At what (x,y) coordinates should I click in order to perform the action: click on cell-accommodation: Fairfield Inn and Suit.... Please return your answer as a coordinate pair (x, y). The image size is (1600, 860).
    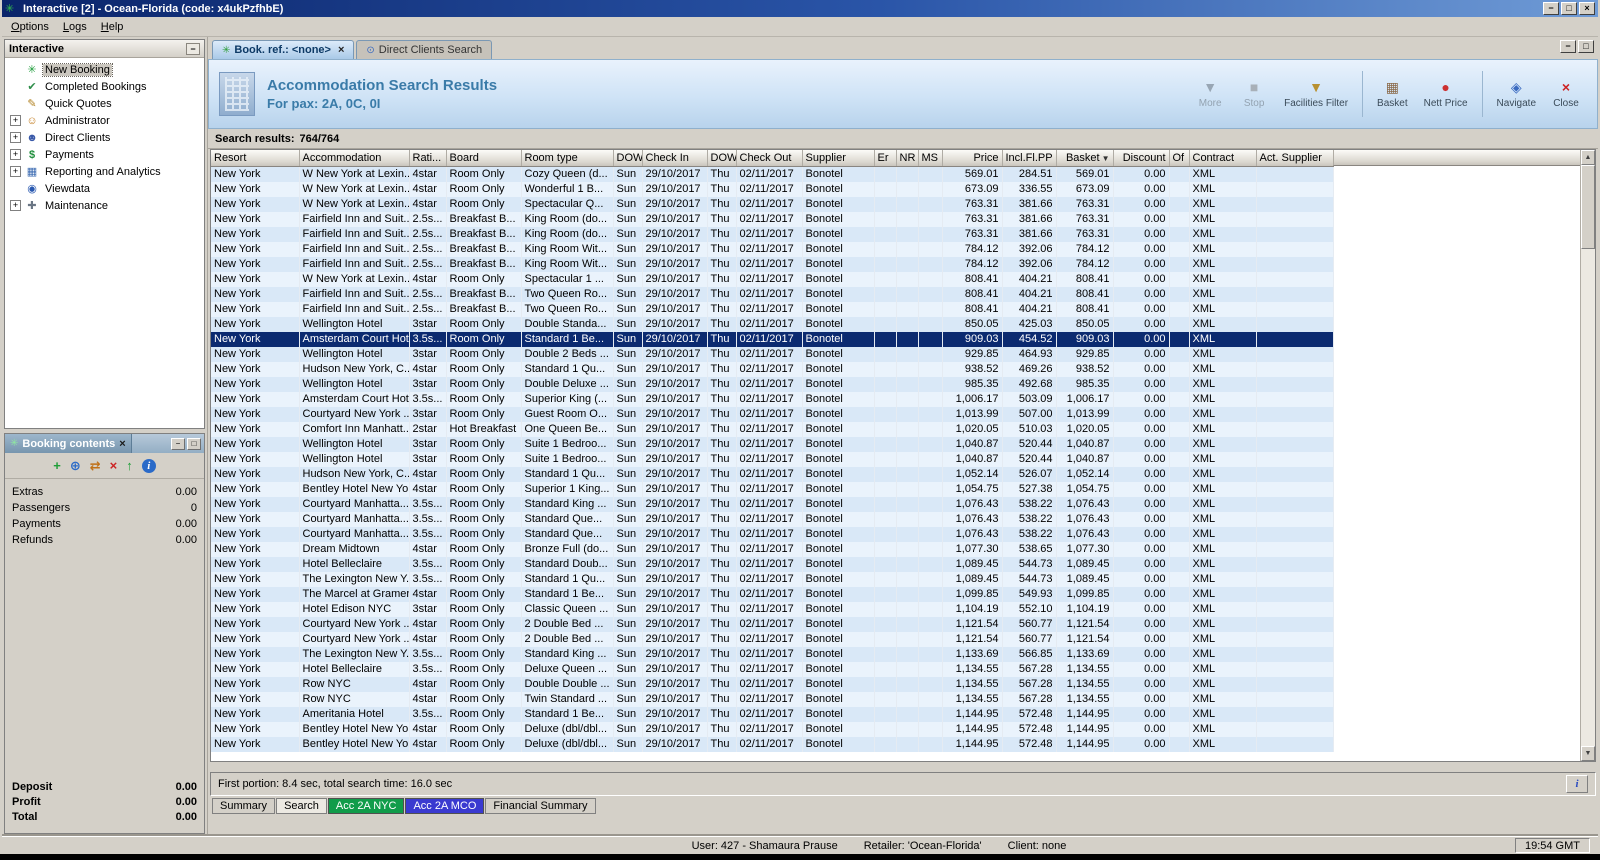
    Looking at the image, I should click on (354, 264).